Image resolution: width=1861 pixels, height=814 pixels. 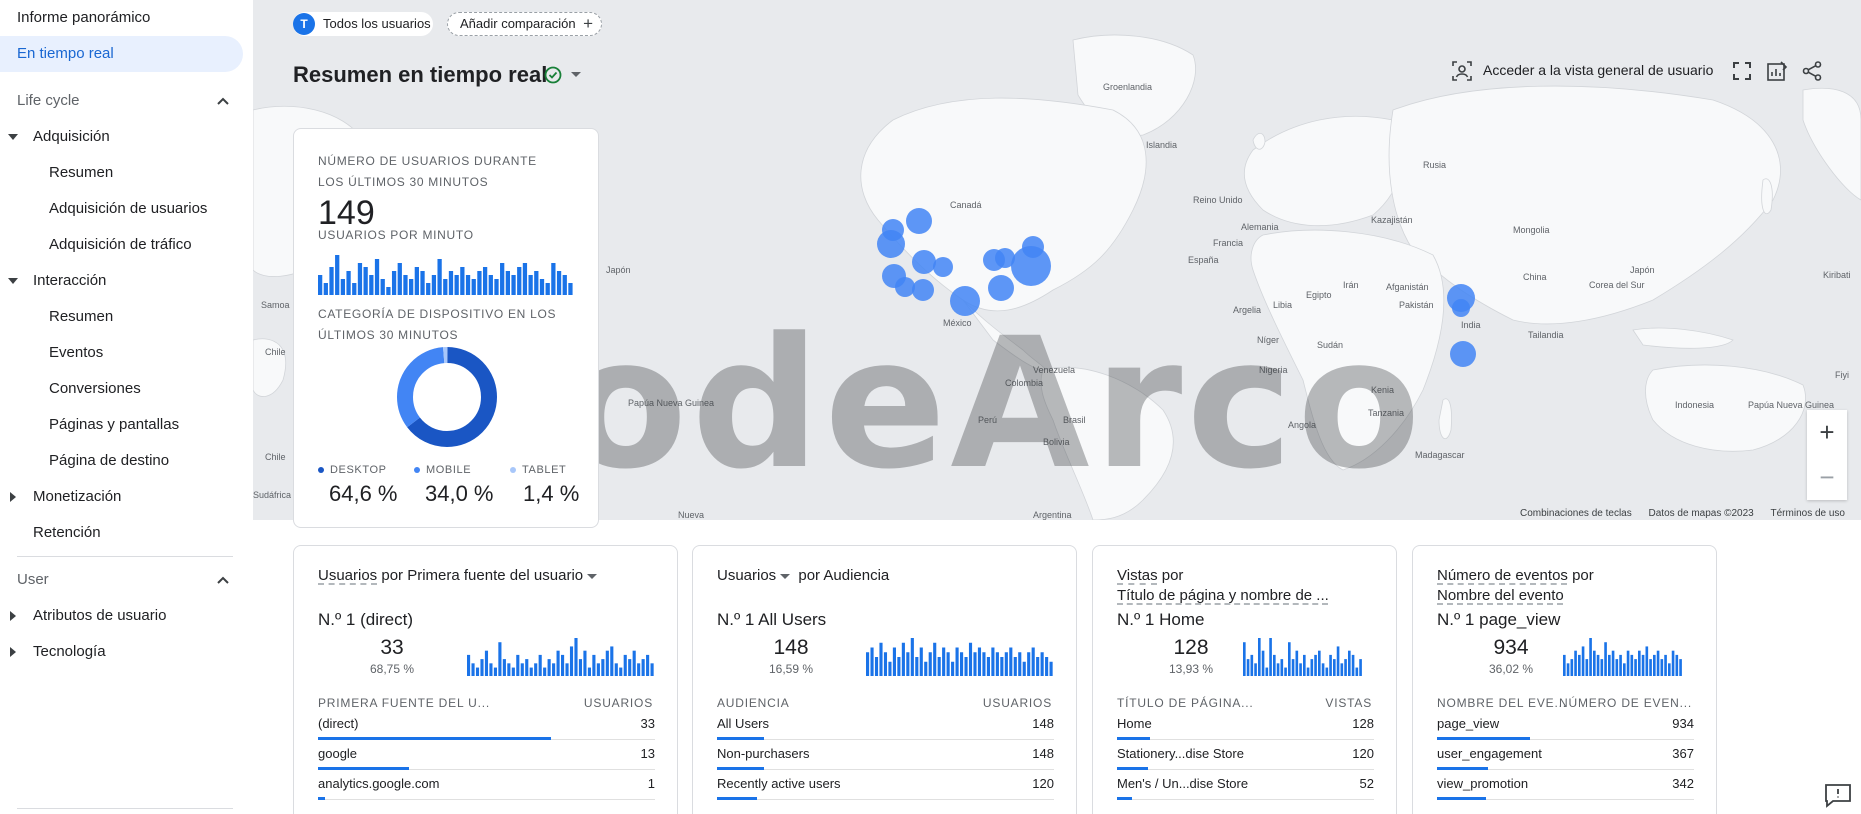 What do you see at coordinates (1245, 725) in the screenshot?
I see `table-row: Home 128` at bounding box center [1245, 725].